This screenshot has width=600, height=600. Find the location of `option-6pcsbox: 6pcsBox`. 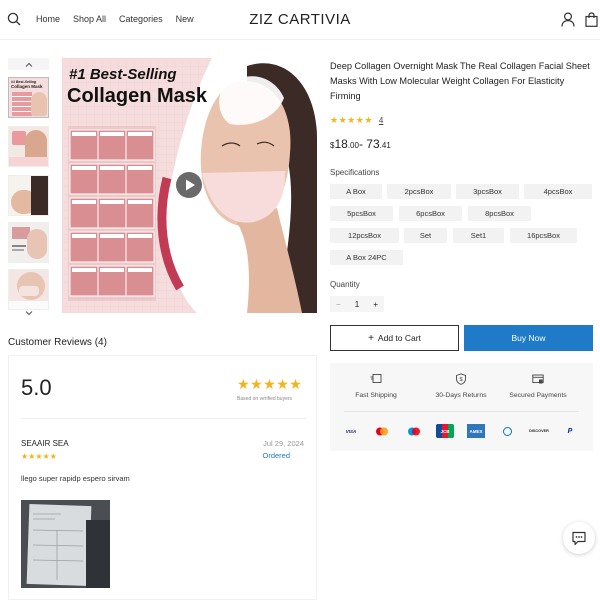

option-6pcsbox: 6pcsBox is located at coordinates (430, 213).